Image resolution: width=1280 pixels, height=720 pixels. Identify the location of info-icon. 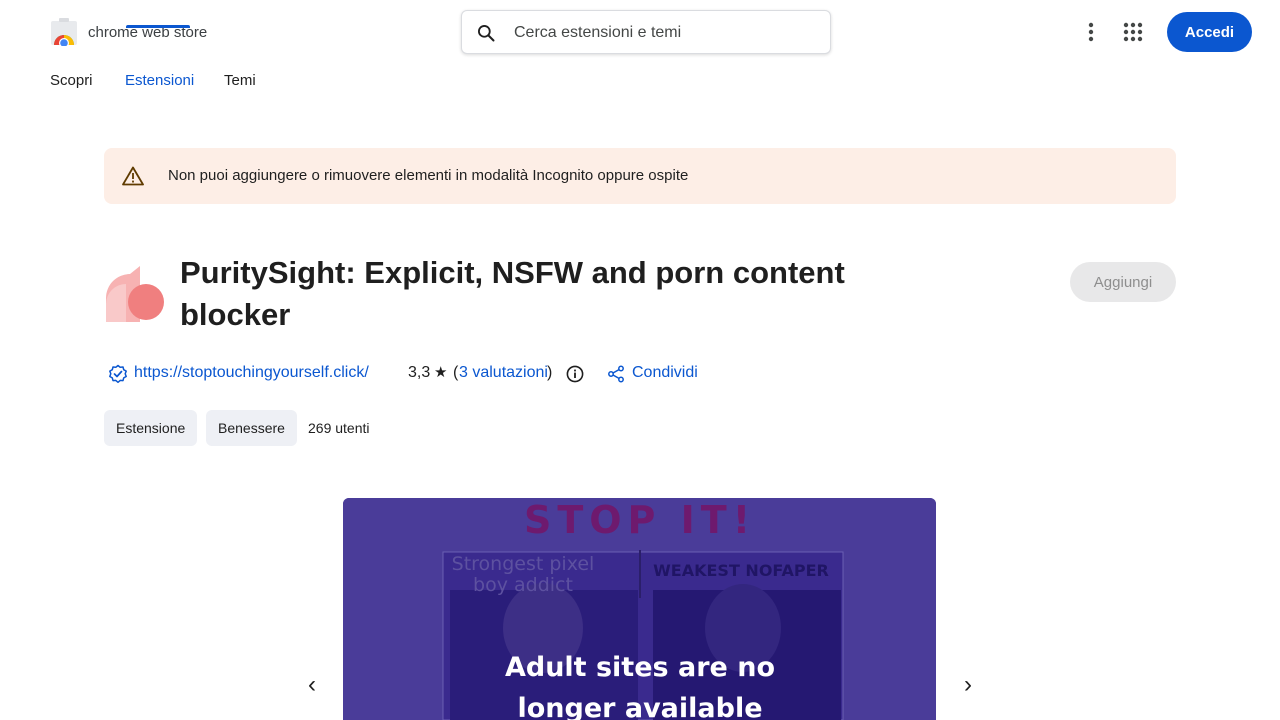
(575, 374).